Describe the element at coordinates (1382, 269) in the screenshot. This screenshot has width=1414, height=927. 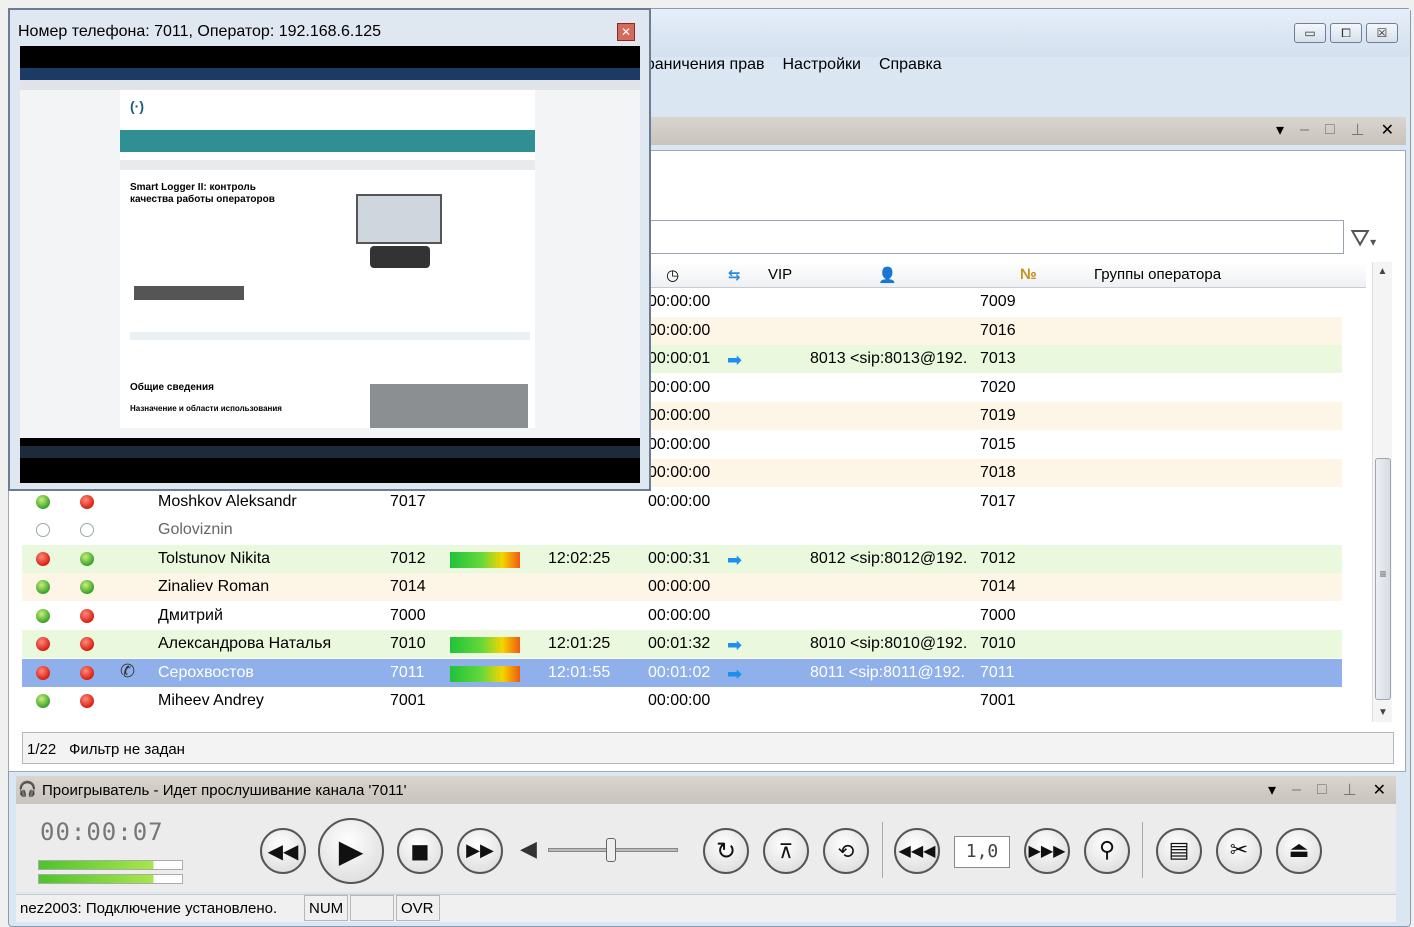
I see `scroll-up-icon: ▲` at that location.